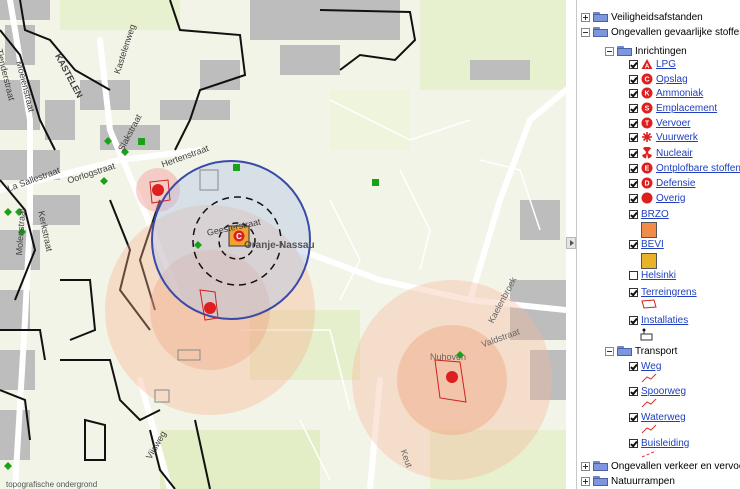 The width and height of the screenshot is (740, 489). What do you see at coordinates (647, 153) in the screenshot?
I see `radiation-icon` at bounding box center [647, 153].